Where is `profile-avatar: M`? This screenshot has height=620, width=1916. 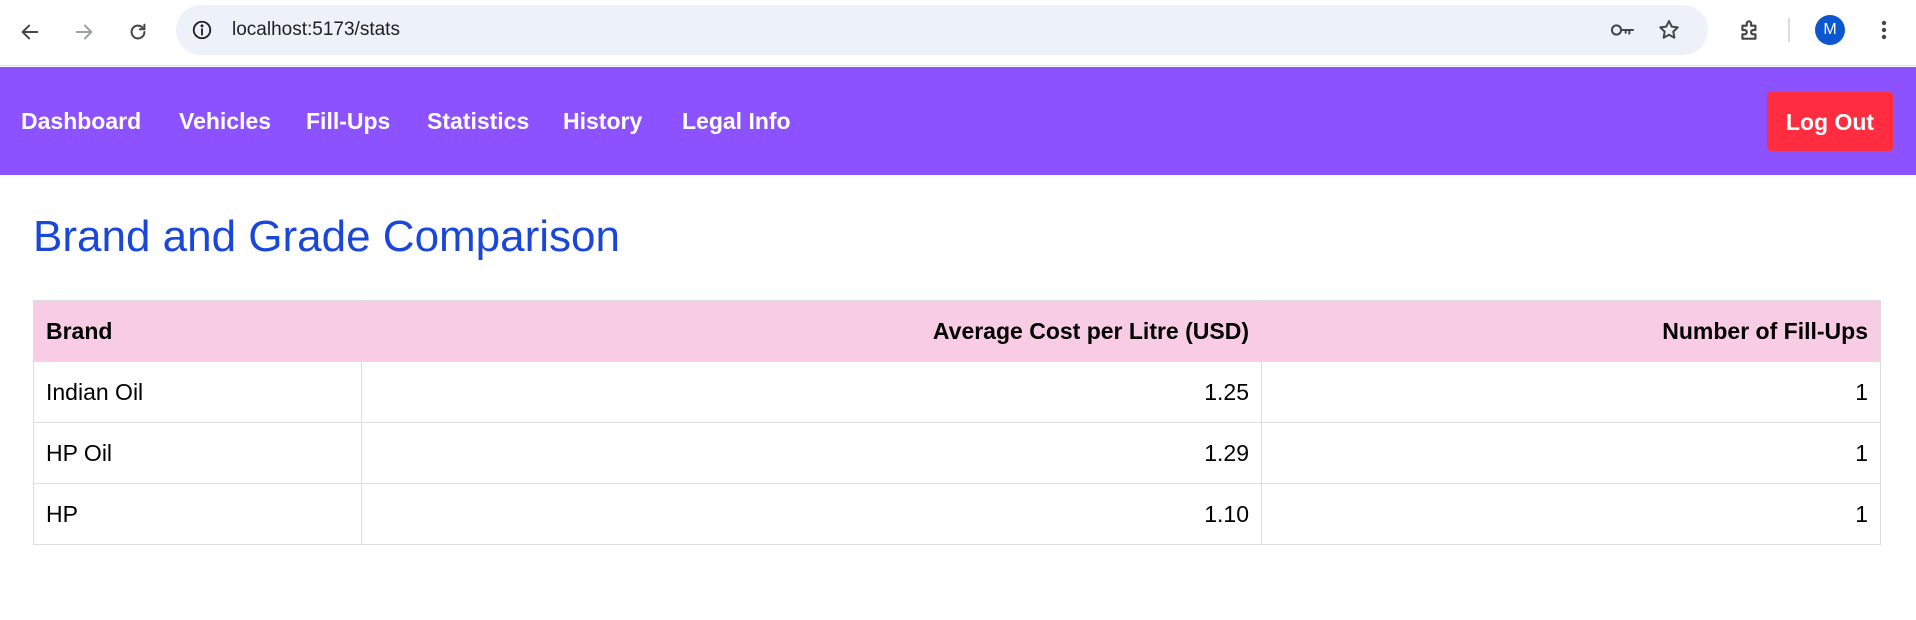
profile-avatar: M is located at coordinates (1830, 30).